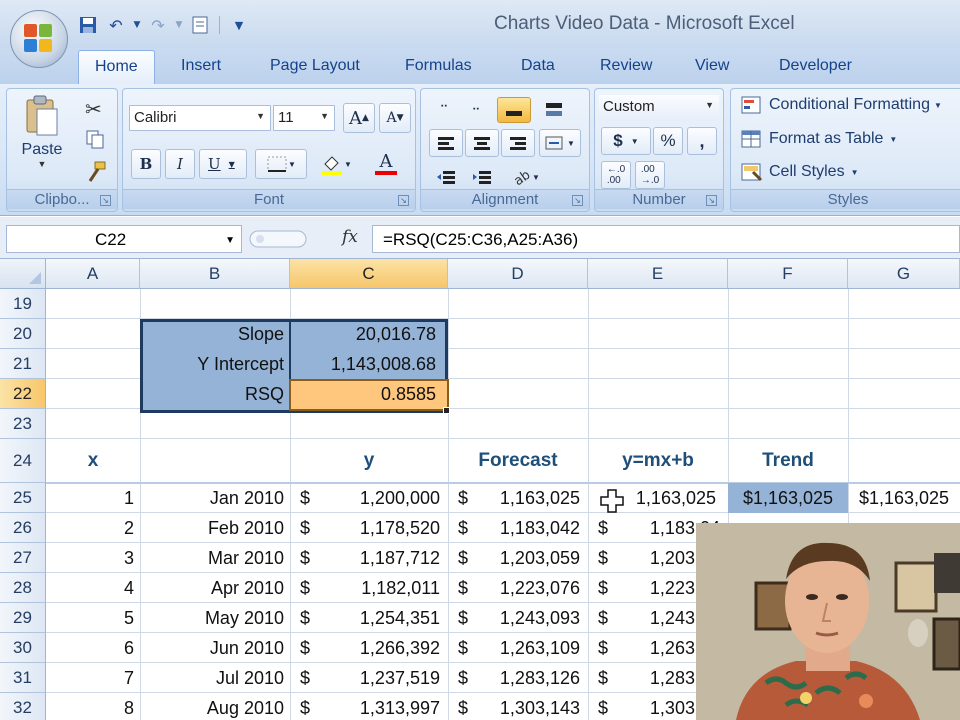 This screenshot has height=720, width=960. Describe the element at coordinates (788, 461) in the screenshot. I see `header-trend: Trend` at that location.